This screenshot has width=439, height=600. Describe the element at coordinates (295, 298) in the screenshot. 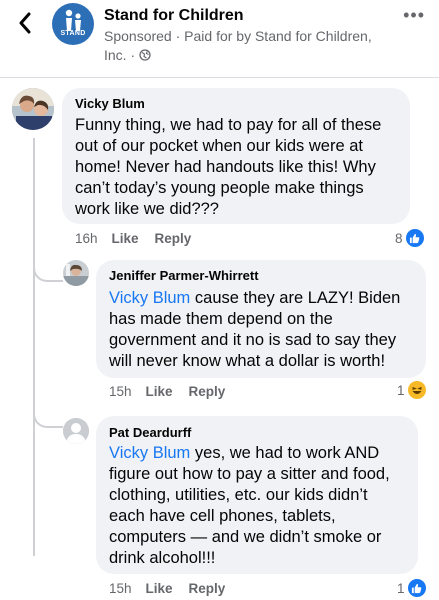

I see `comment-line-rest: cause they are LAZY! Biden` at that location.